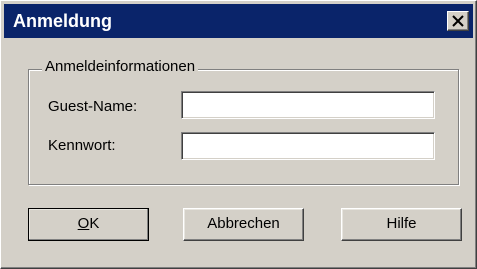 The width and height of the screenshot is (477, 269). I want to click on password-label: Kennwort:, so click(82, 145).